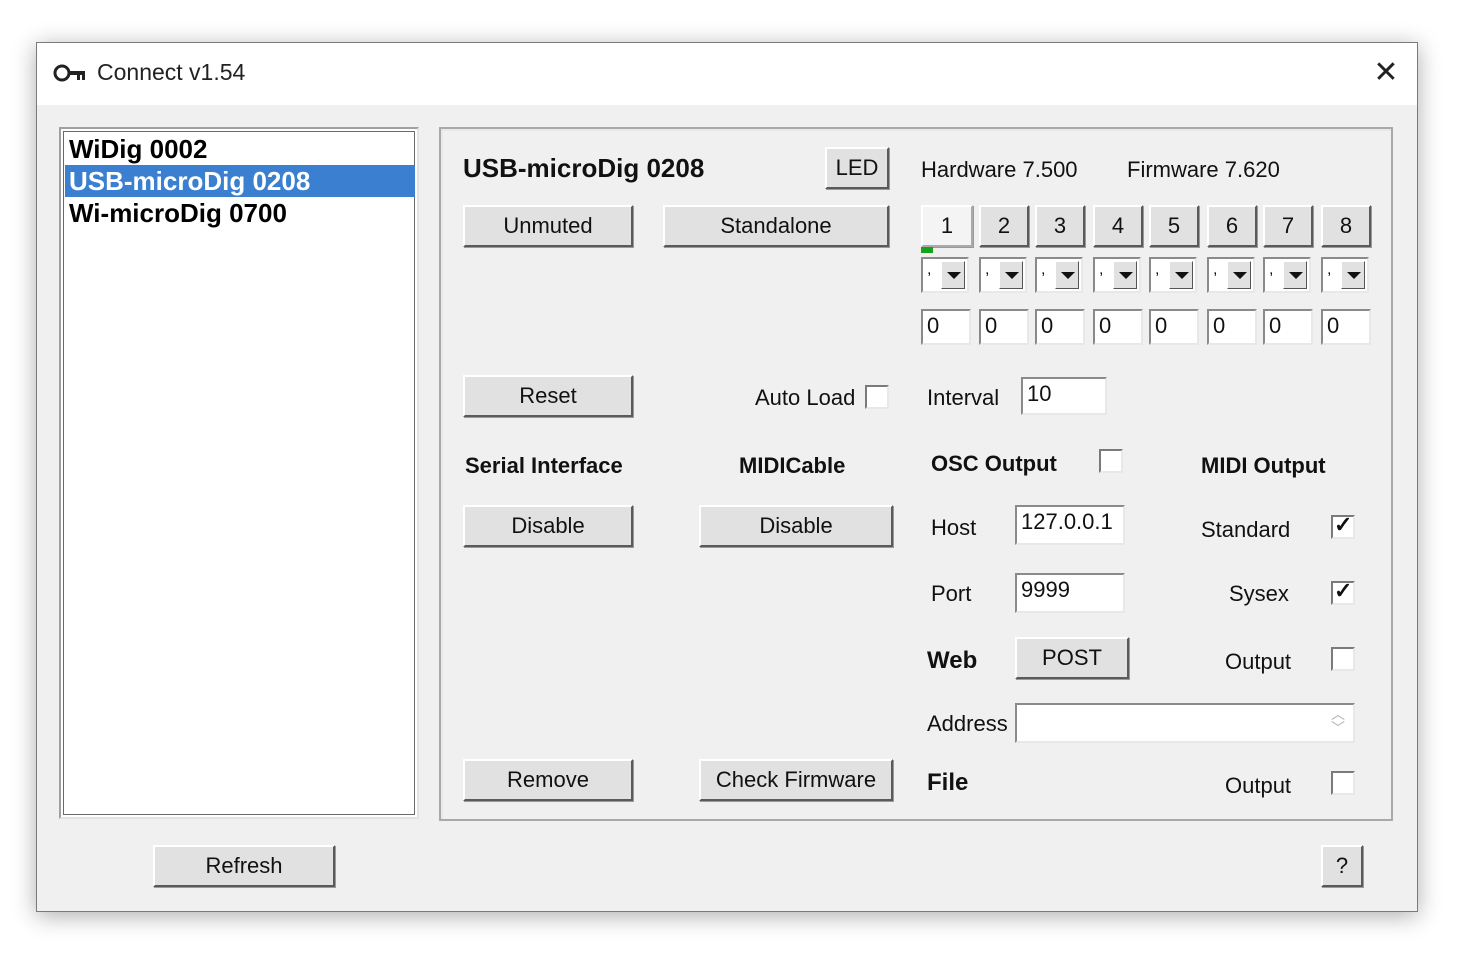 The image size is (1460, 960). What do you see at coordinates (1064, 396) in the screenshot?
I see `interval-field: 10` at bounding box center [1064, 396].